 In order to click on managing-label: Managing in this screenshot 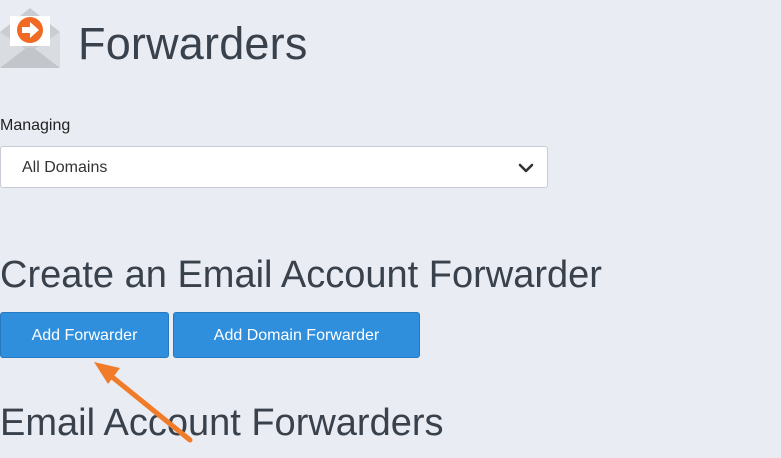, I will do `click(35, 125)`.